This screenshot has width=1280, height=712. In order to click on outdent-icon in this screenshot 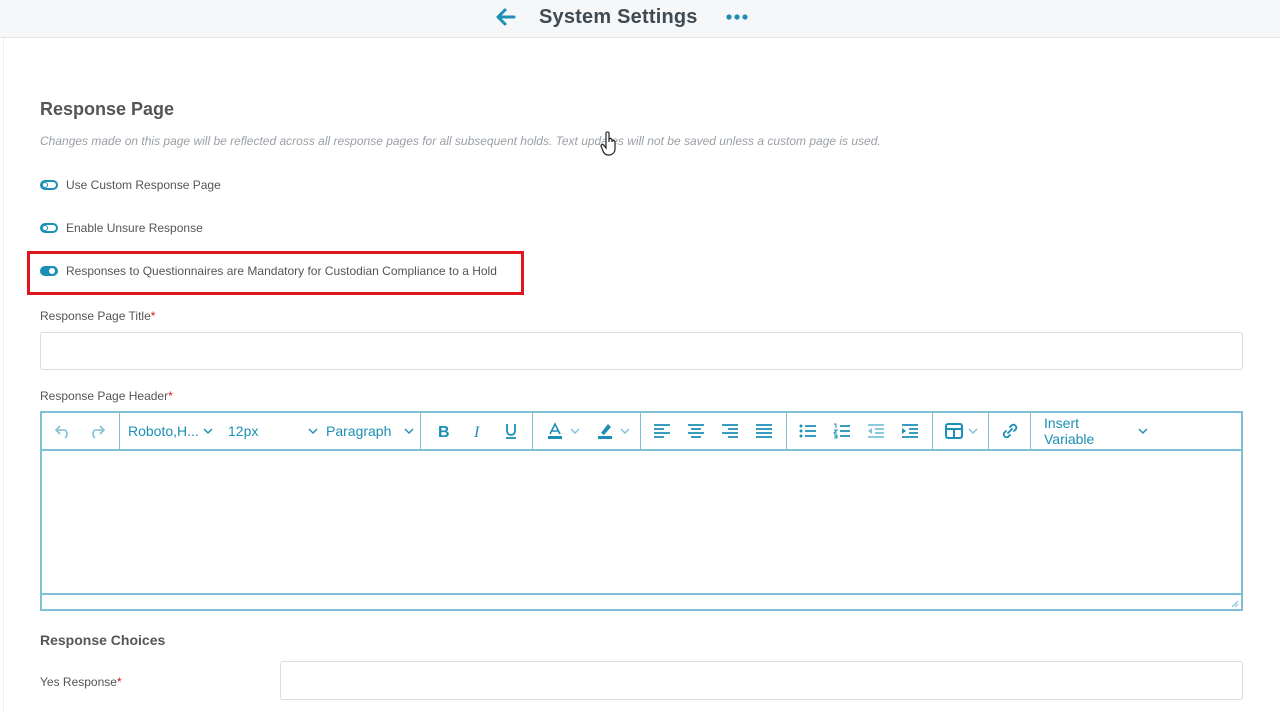, I will do `click(876, 431)`.